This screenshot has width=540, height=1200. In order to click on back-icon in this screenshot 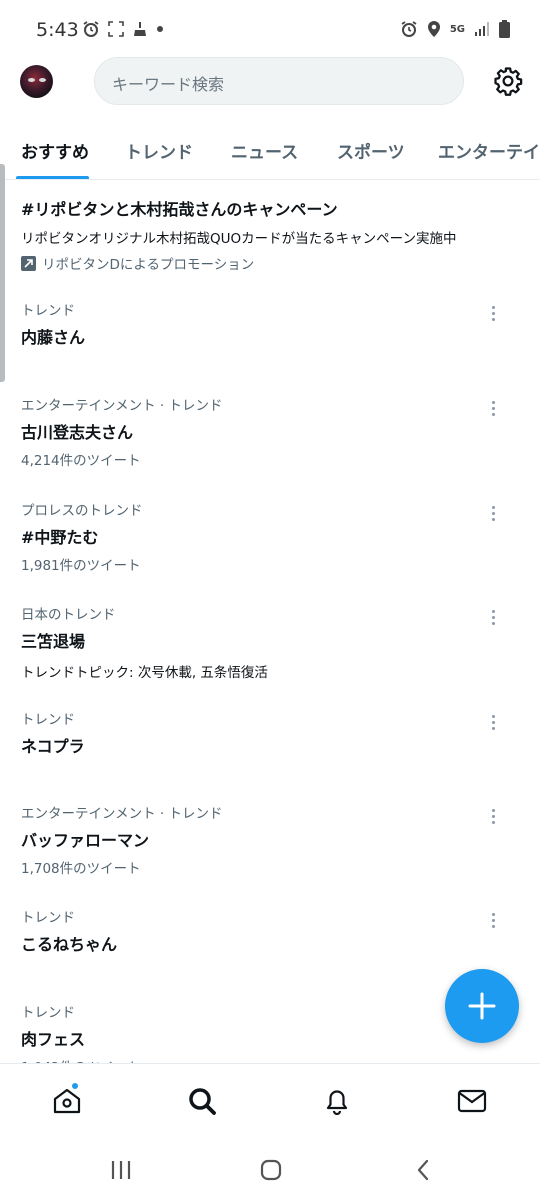, I will do `click(423, 1170)`.